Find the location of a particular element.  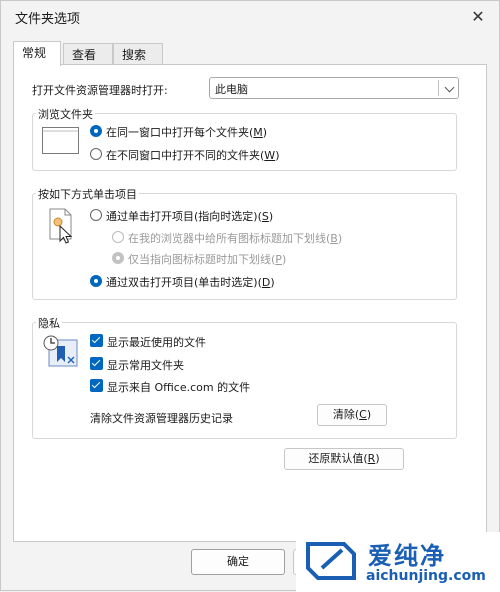

option-new-window-label: 在不同窗口中打开不同的文件夹(W) is located at coordinates (192, 155).